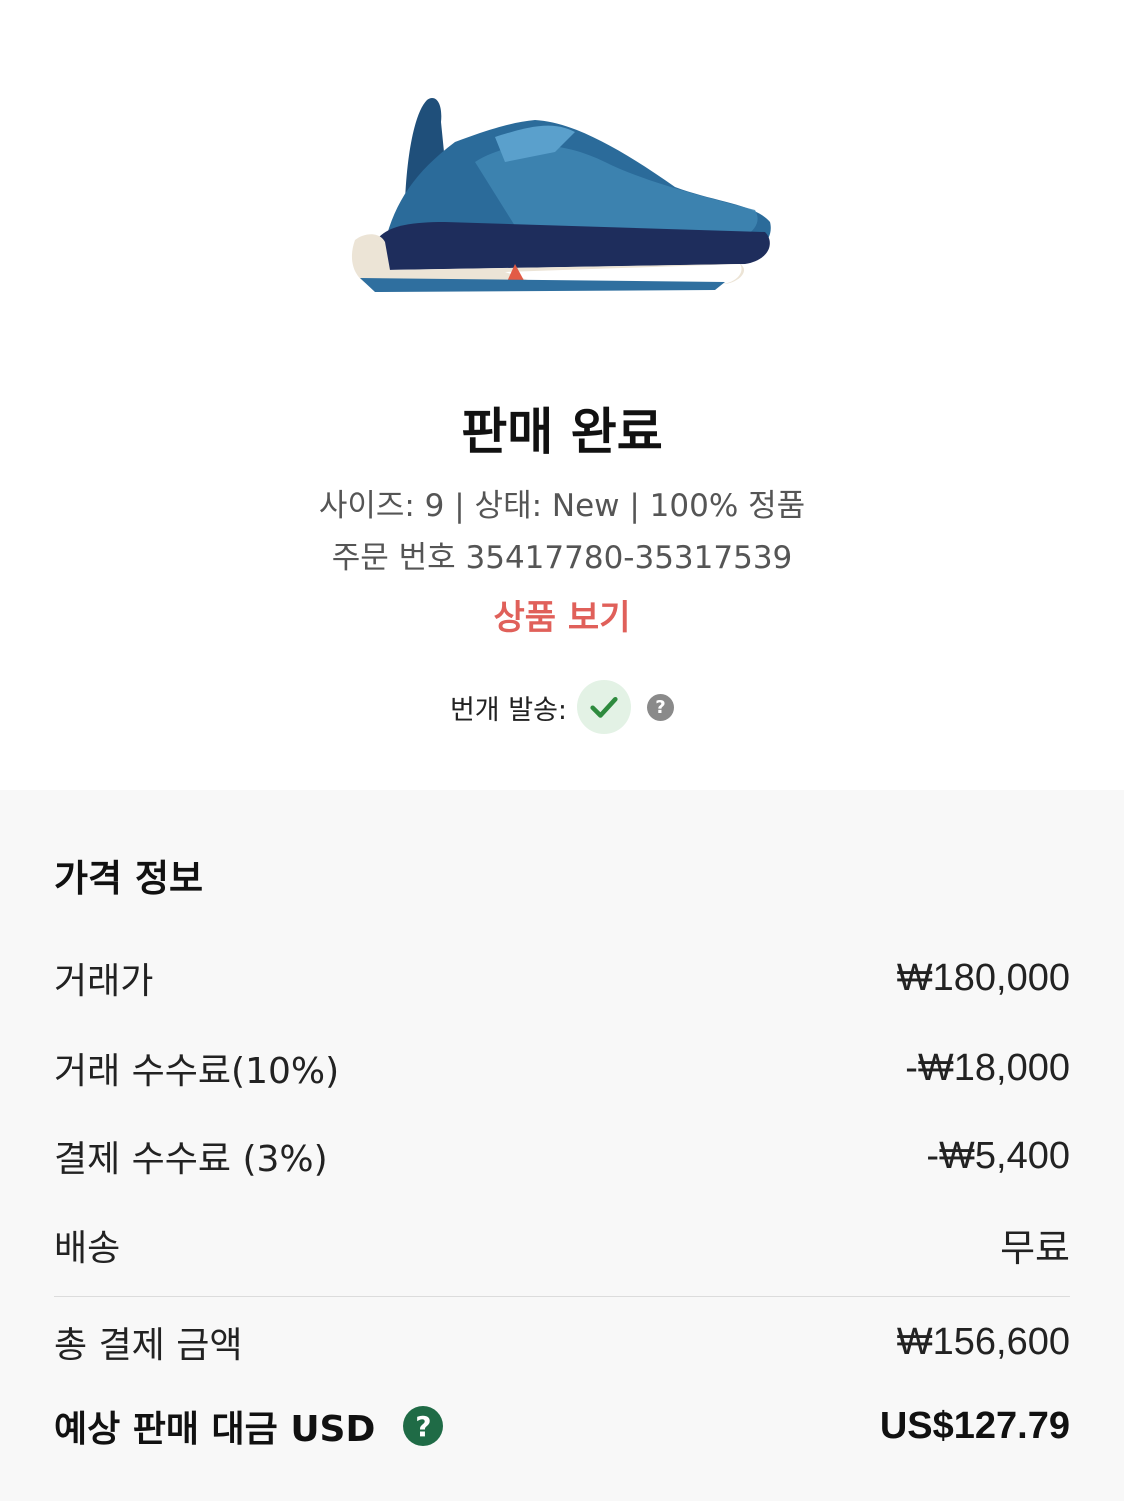 The width and height of the screenshot is (1124, 1501). What do you see at coordinates (508, 710) in the screenshot?
I see `express-shipping-label: 번개 발송:` at bounding box center [508, 710].